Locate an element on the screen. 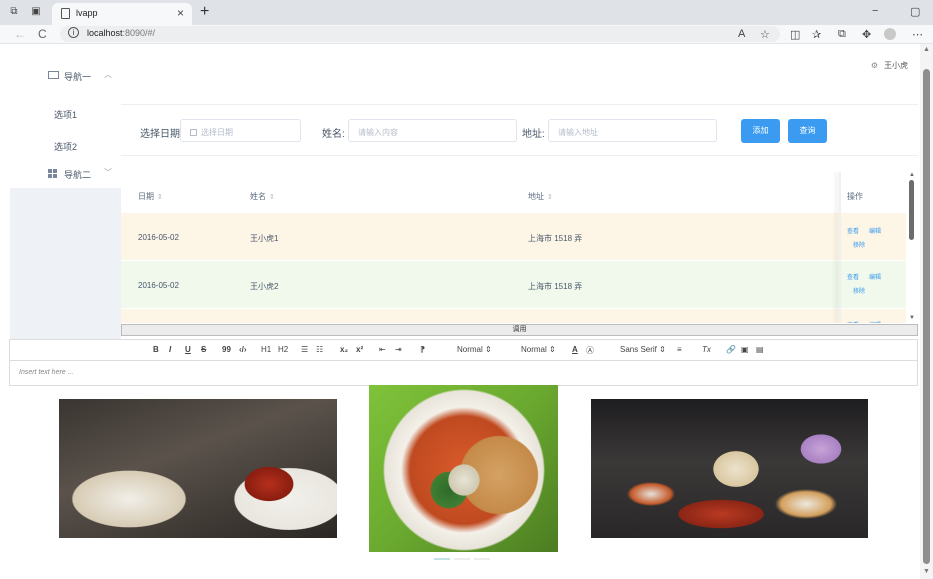 This screenshot has width=933, height=579. seafood-table-photo is located at coordinates (729, 468).